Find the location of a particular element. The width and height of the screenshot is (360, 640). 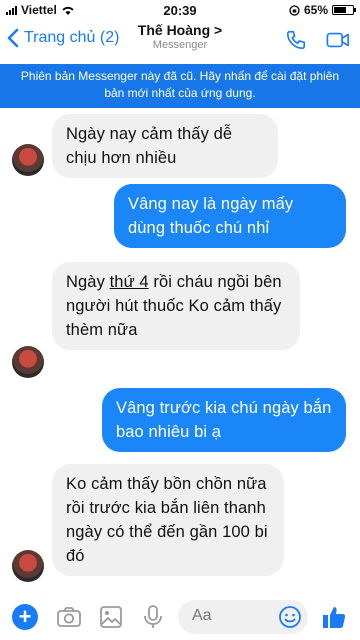

rotation-lock-icon is located at coordinates (294, 10).